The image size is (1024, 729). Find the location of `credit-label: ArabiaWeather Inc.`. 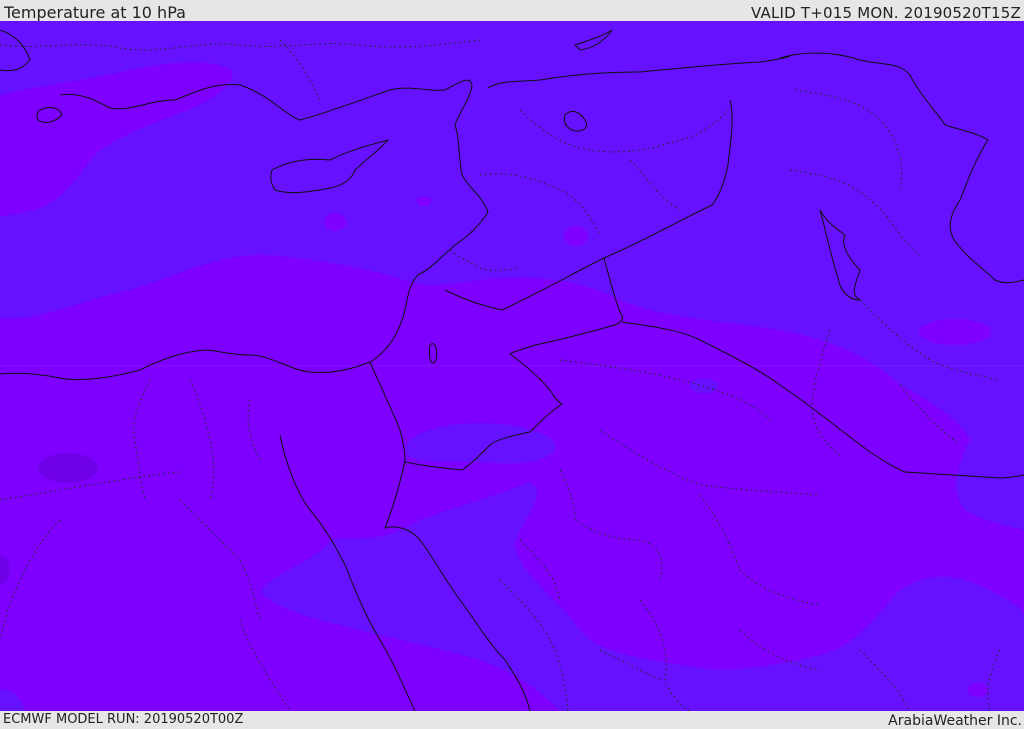

credit-label: ArabiaWeather Inc. is located at coordinates (955, 721).